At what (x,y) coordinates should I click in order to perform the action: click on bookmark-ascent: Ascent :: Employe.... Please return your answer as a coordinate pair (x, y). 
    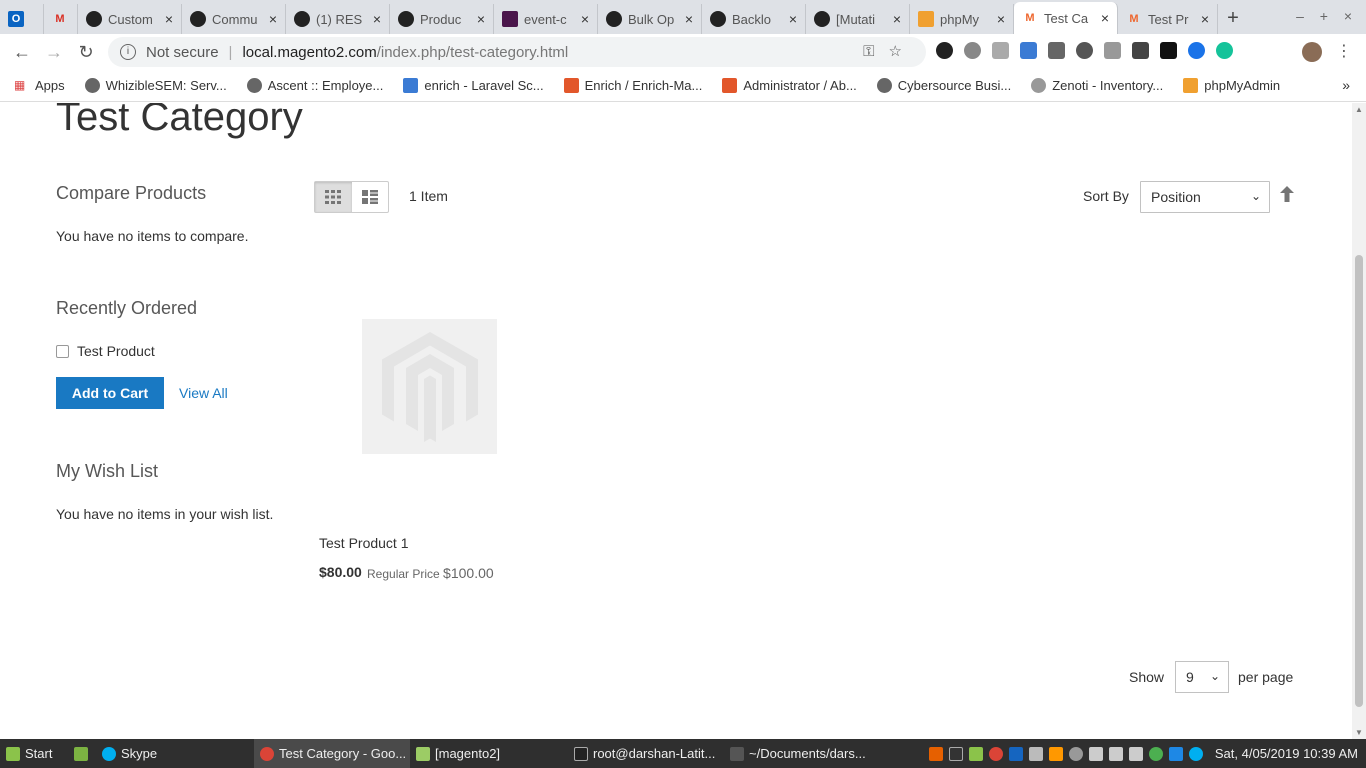
    Looking at the image, I should click on (314, 85).